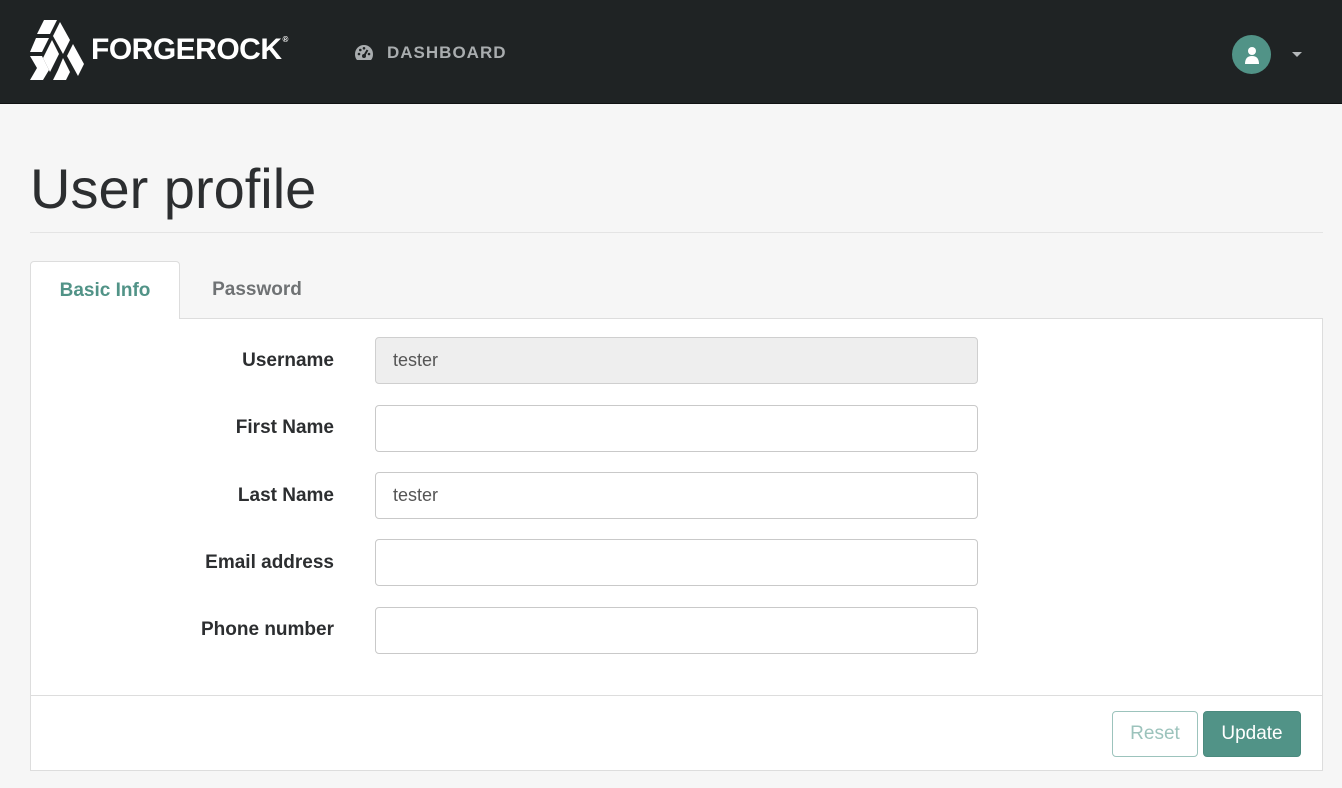  Describe the element at coordinates (284, 427) in the screenshot. I see `first-name-label: First Name` at that location.